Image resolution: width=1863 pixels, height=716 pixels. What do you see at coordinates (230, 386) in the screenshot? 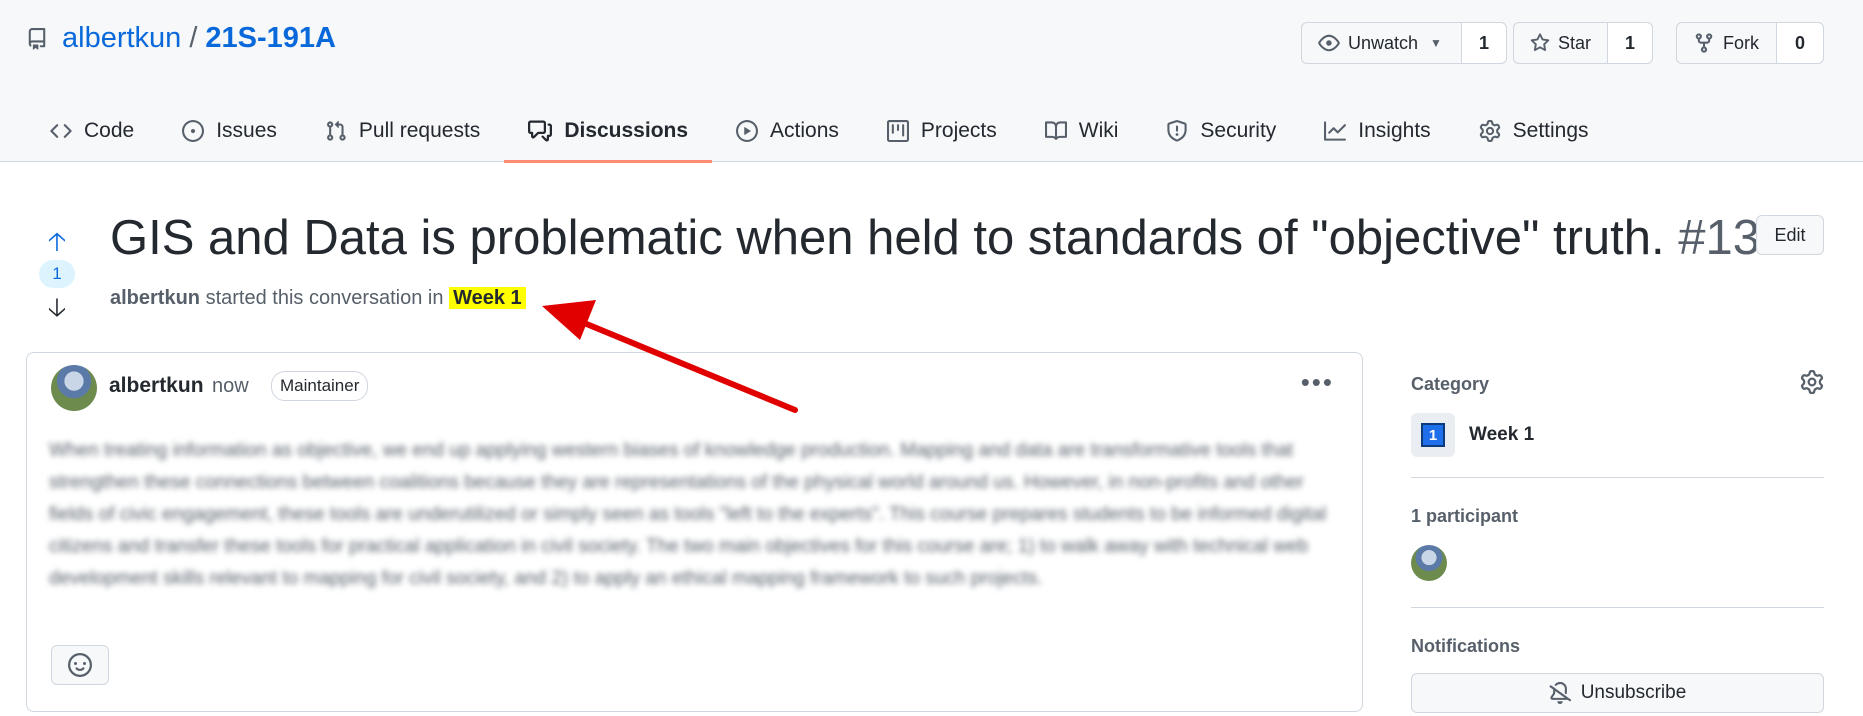
I see `comment-timestamp: now` at bounding box center [230, 386].